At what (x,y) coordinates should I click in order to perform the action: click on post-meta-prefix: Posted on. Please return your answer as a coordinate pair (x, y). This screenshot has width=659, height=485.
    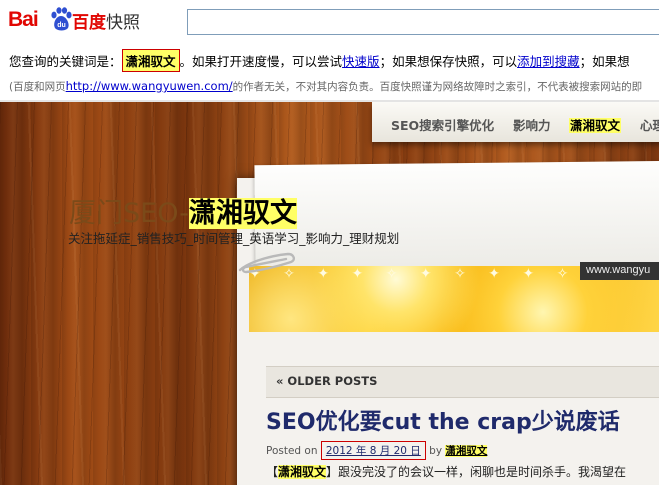
    Looking at the image, I should click on (292, 451).